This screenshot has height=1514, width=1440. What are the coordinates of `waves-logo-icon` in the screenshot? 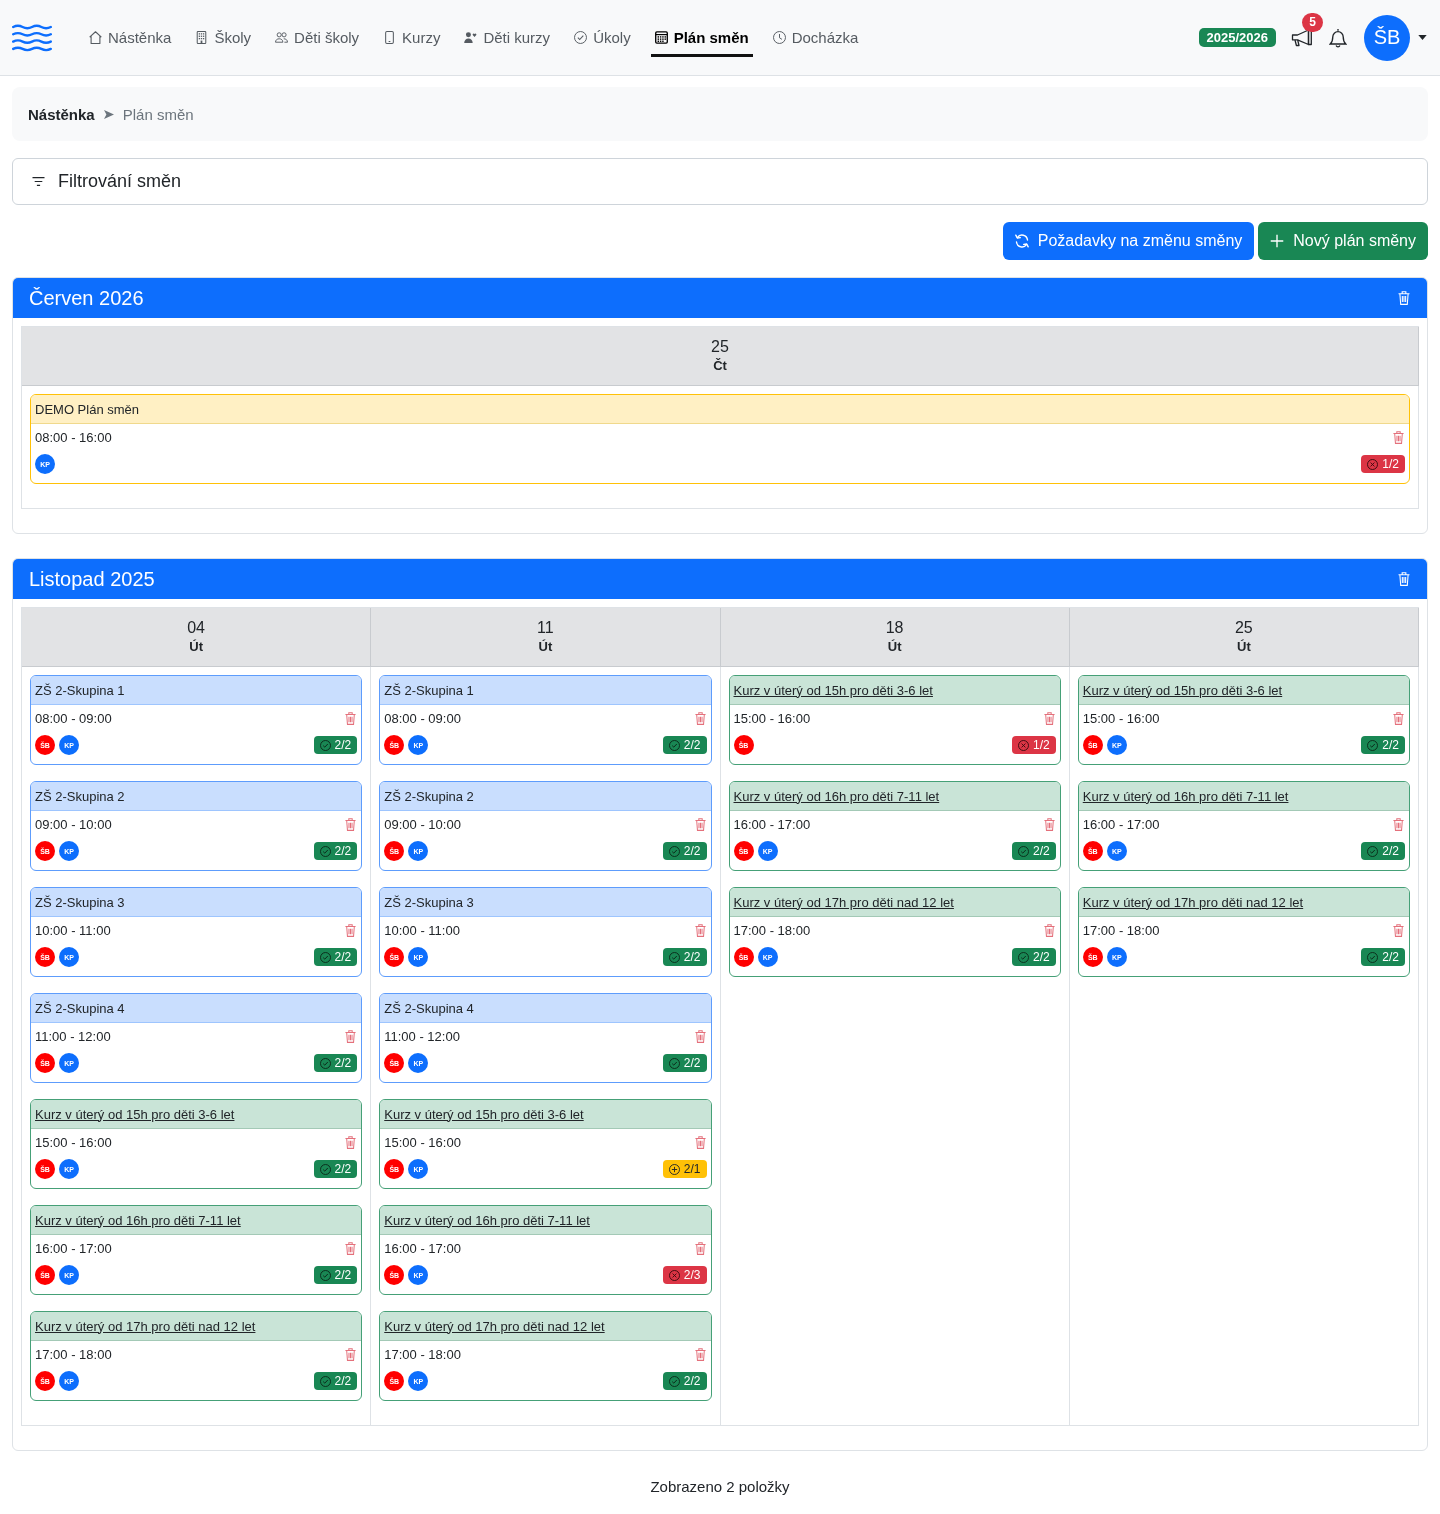 It's located at (32, 37).